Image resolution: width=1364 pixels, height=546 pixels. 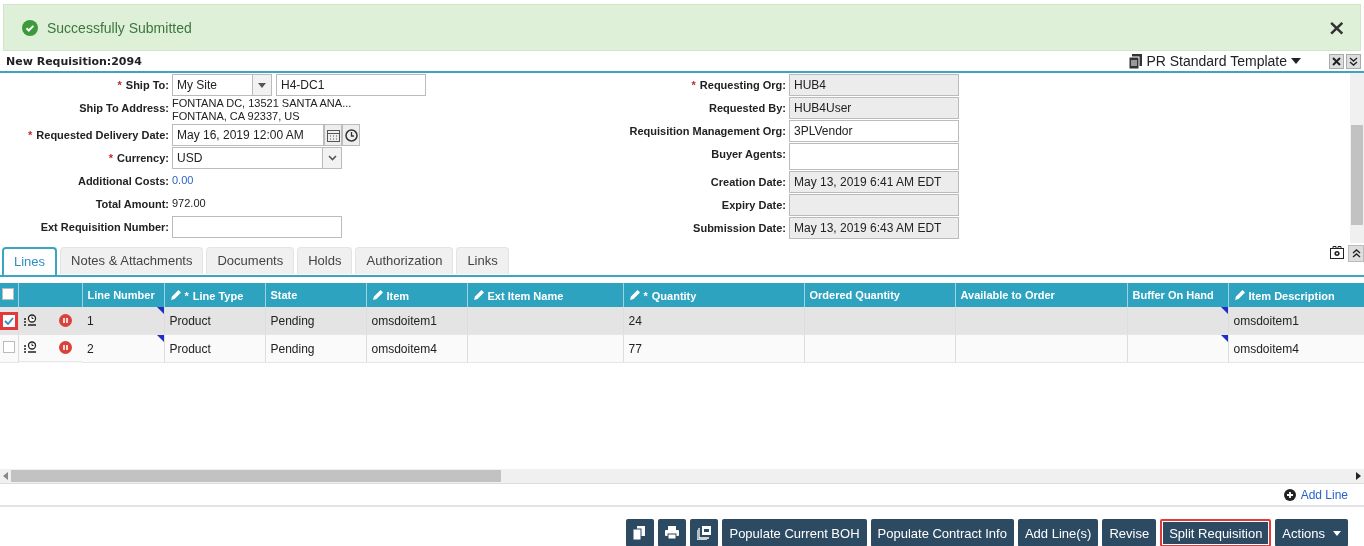 I want to click on settings-button, so click(x=1337, y=252).